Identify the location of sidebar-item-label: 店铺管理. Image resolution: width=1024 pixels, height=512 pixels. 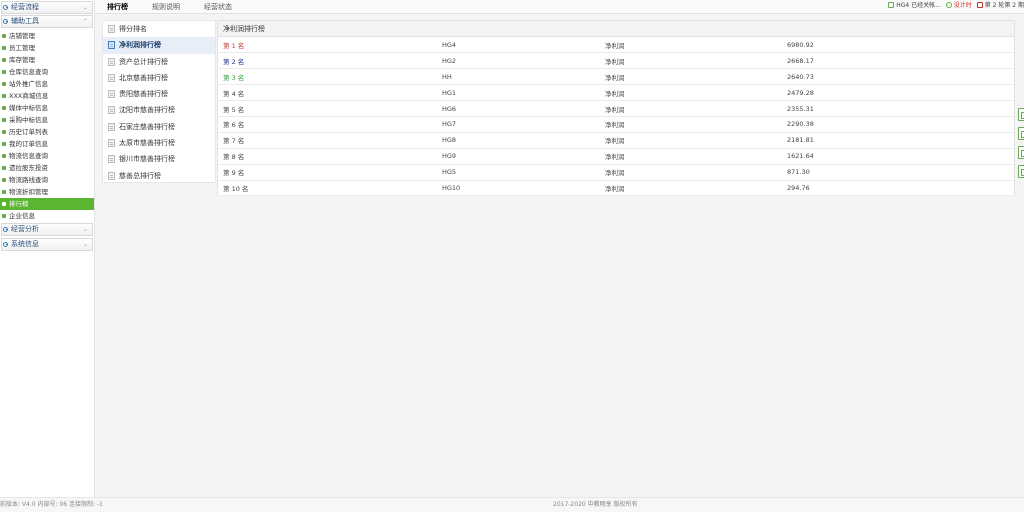
(22, 36).